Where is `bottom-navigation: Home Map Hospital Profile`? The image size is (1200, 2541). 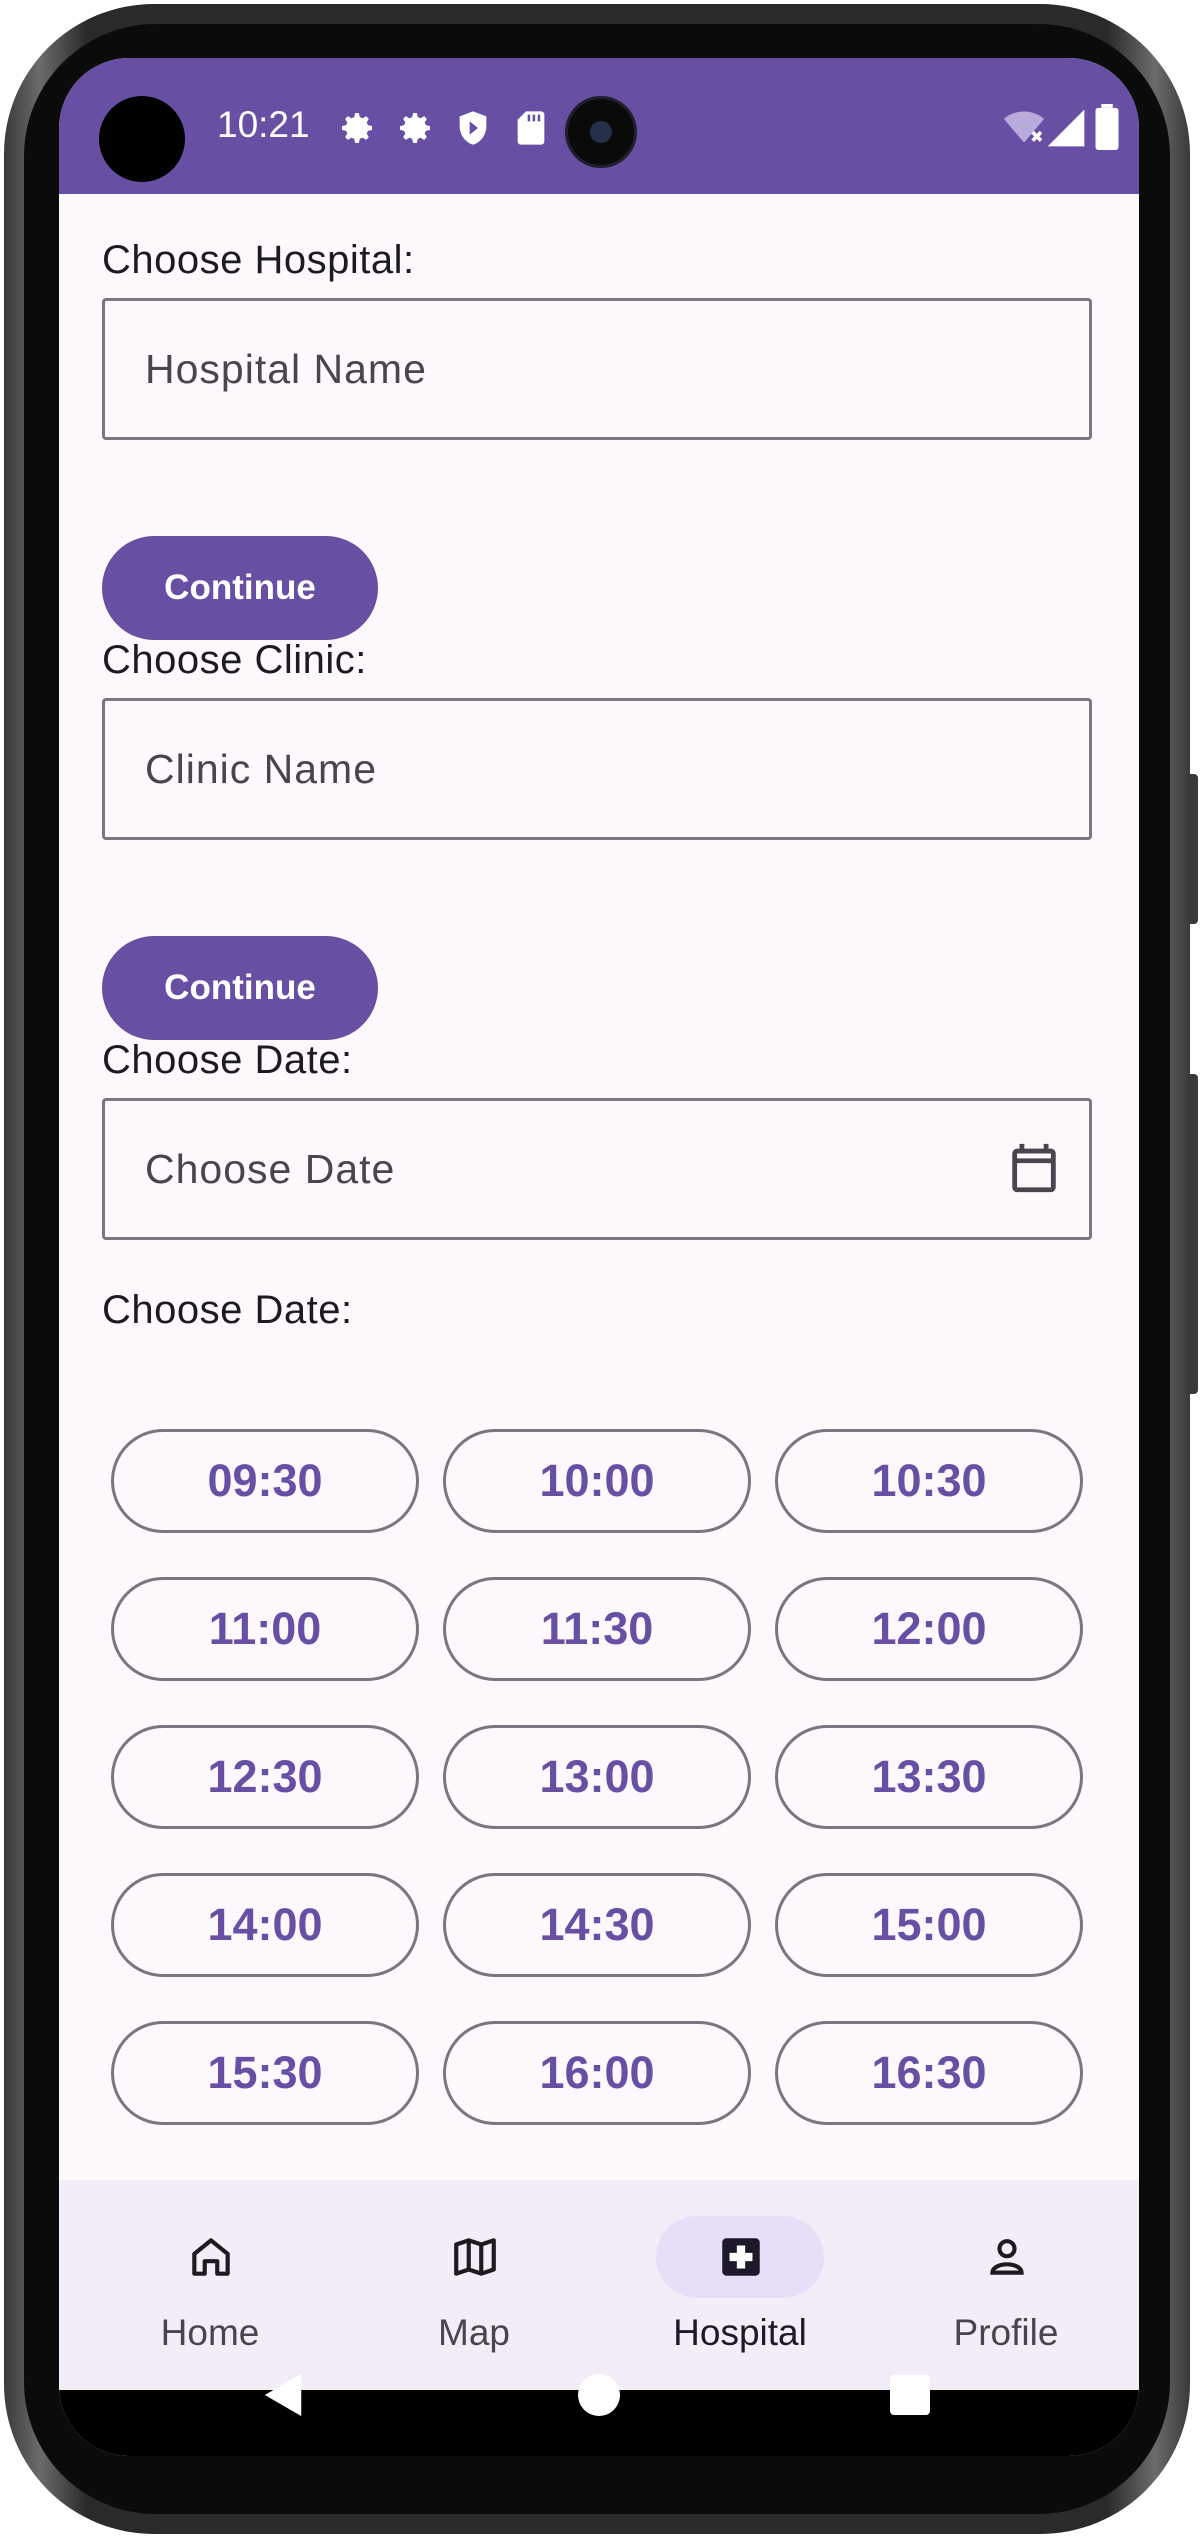 bottom-navigation: Home Map Hospital Profile is located at coordinates (599, 2285).